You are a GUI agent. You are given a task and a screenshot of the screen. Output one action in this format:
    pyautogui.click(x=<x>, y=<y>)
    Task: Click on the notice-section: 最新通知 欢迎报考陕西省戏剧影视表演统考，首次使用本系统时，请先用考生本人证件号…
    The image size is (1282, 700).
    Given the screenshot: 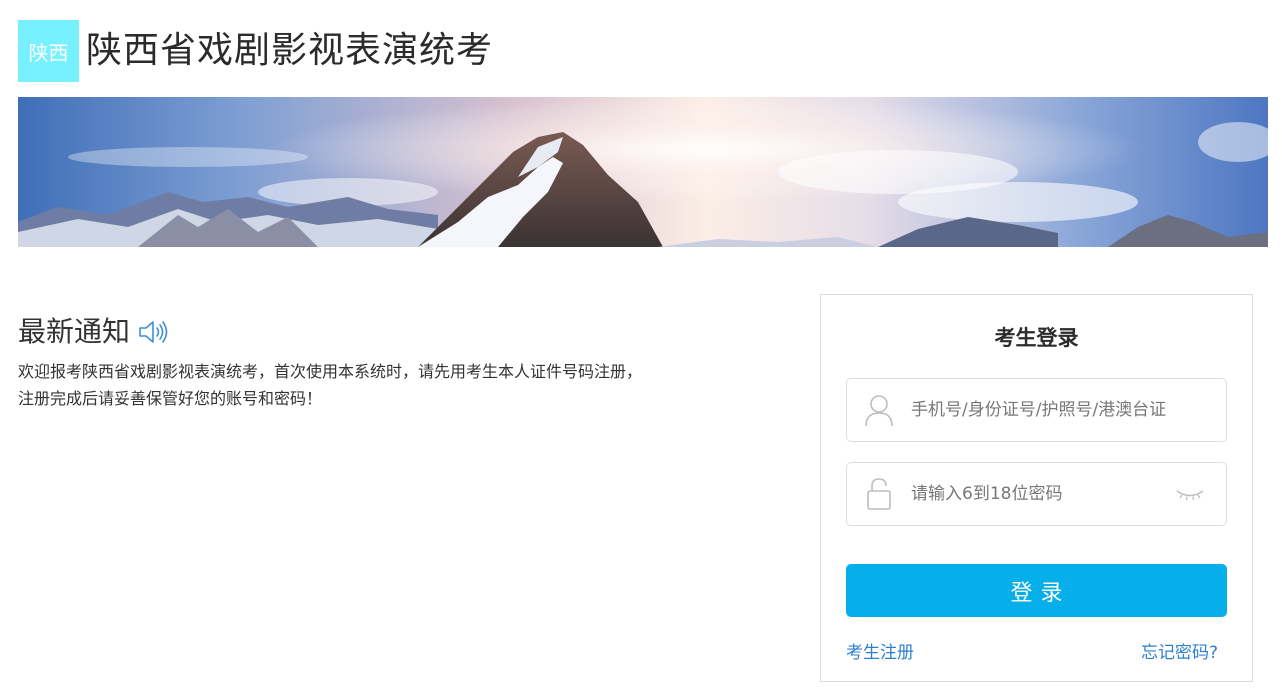 What is the action you would take?
    pyautogui.click(x=368, y=362)
    